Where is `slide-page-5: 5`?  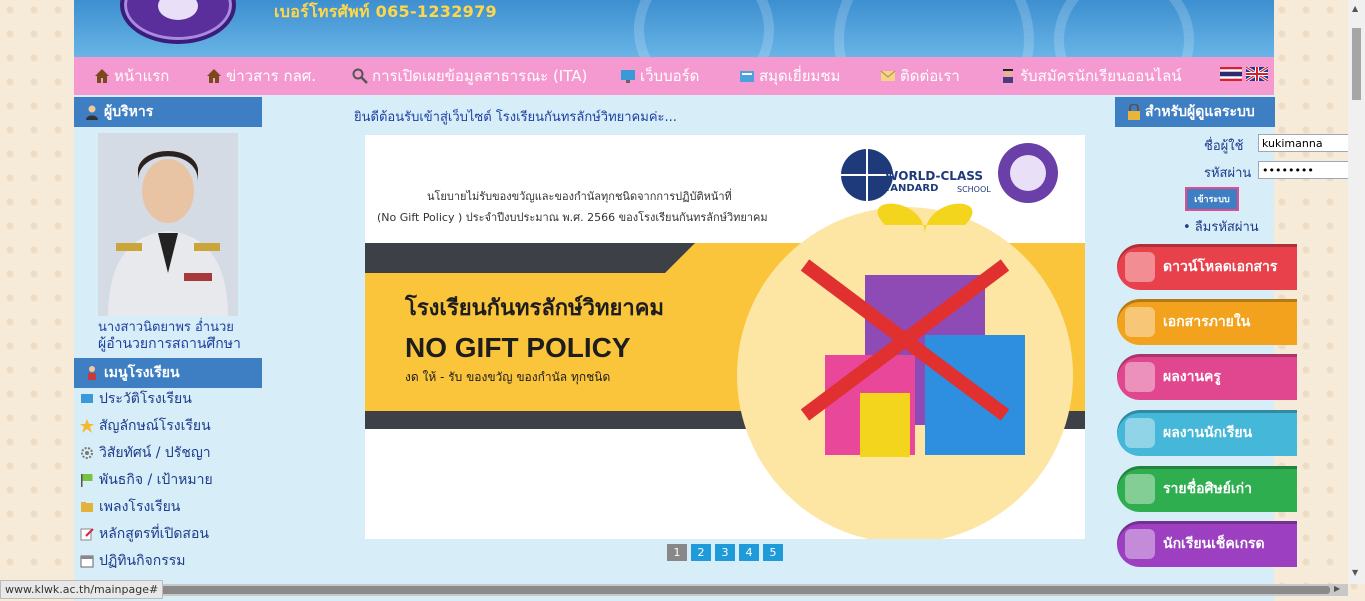 slide-page-5: 5 is located at coordinates (773, 552).